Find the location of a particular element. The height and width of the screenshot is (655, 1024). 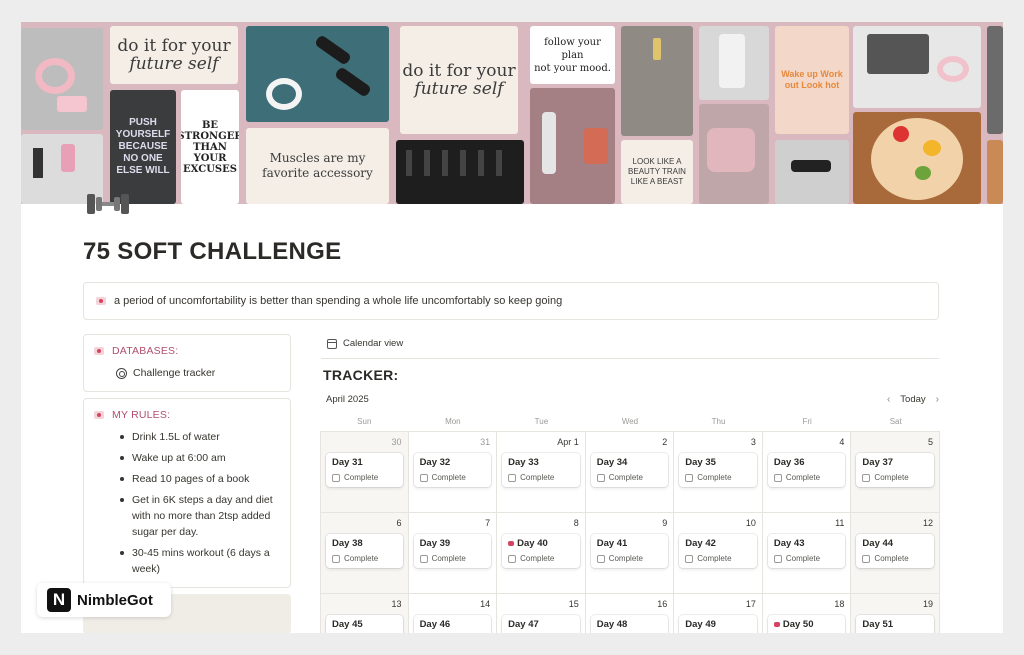

tracker-entry-card: Day 42 Complete is located at coordinates (718, 551).